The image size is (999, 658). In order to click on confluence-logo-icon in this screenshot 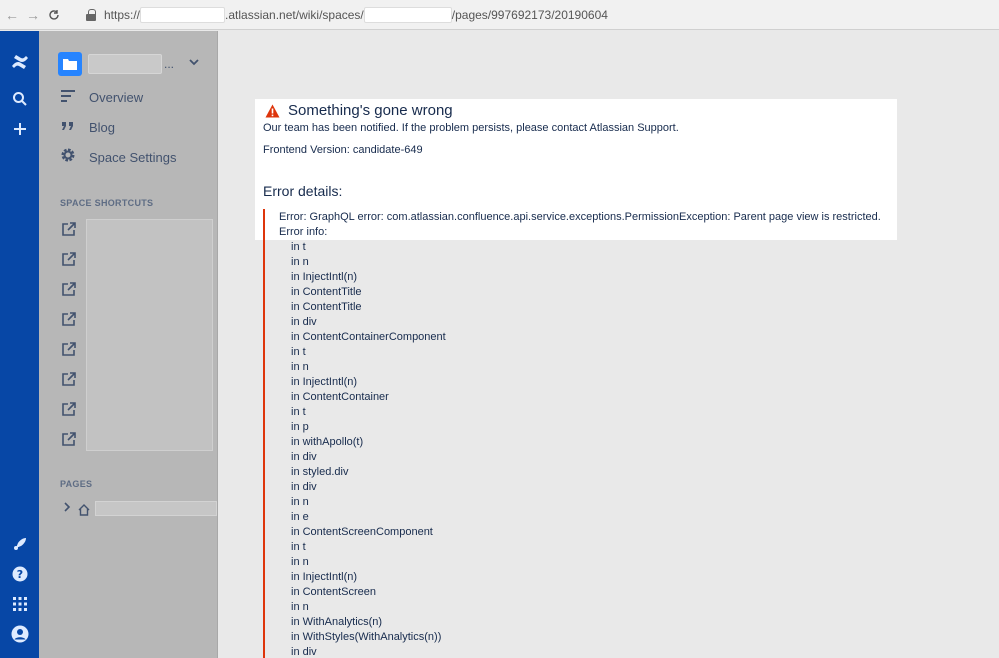, I will do `click(19, 62)`.